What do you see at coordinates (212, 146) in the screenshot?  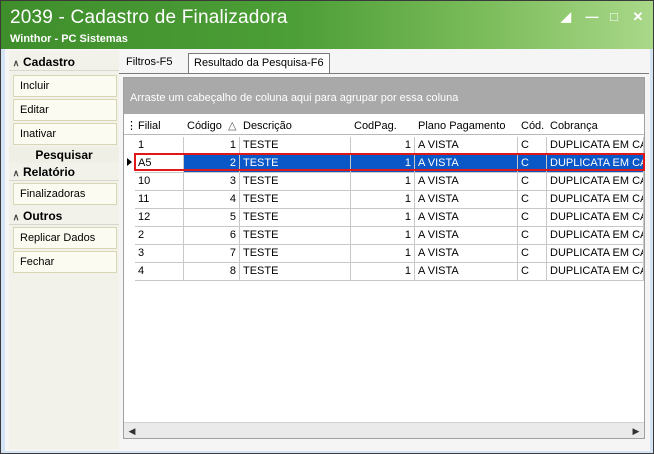 I see `cell-codigo: 1` at bounding box center [212, 146].